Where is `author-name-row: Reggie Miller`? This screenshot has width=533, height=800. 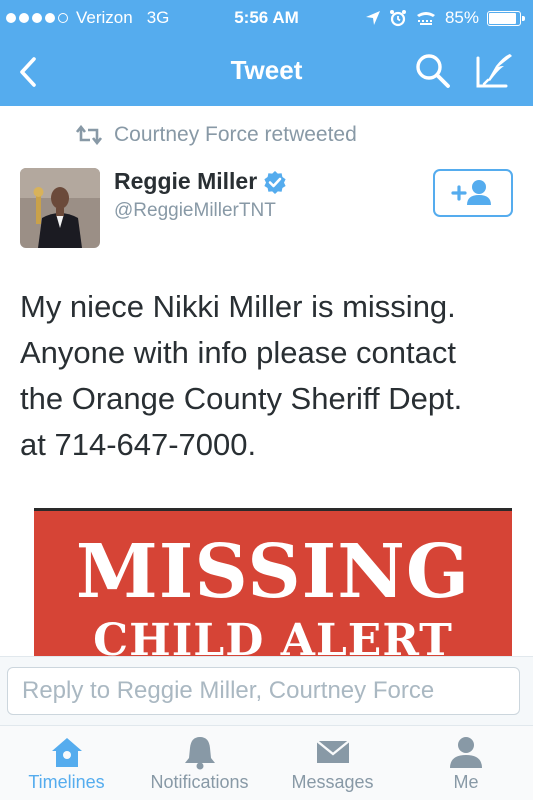
author-name-row: Reggie Miller is located at coordinates (200, 181).